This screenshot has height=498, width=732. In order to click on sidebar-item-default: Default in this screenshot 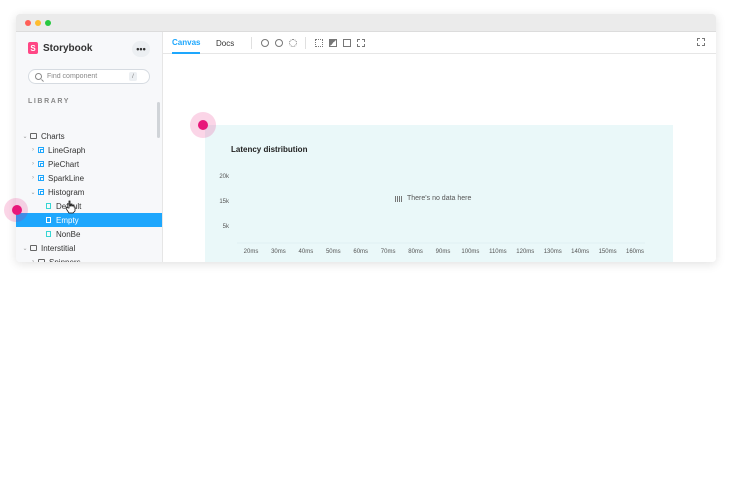, I will do `click(89, 206)`.